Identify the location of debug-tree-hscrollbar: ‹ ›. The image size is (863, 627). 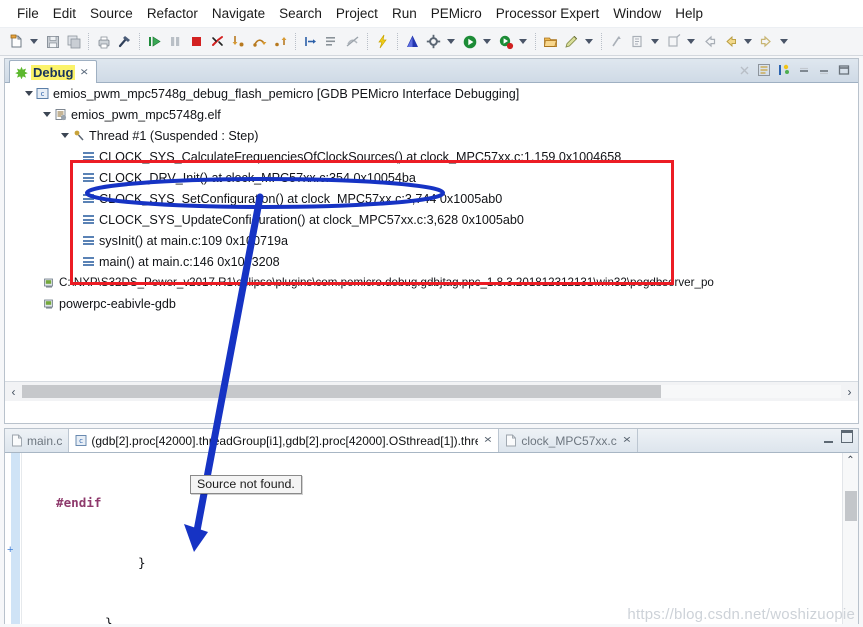
(431, 391).